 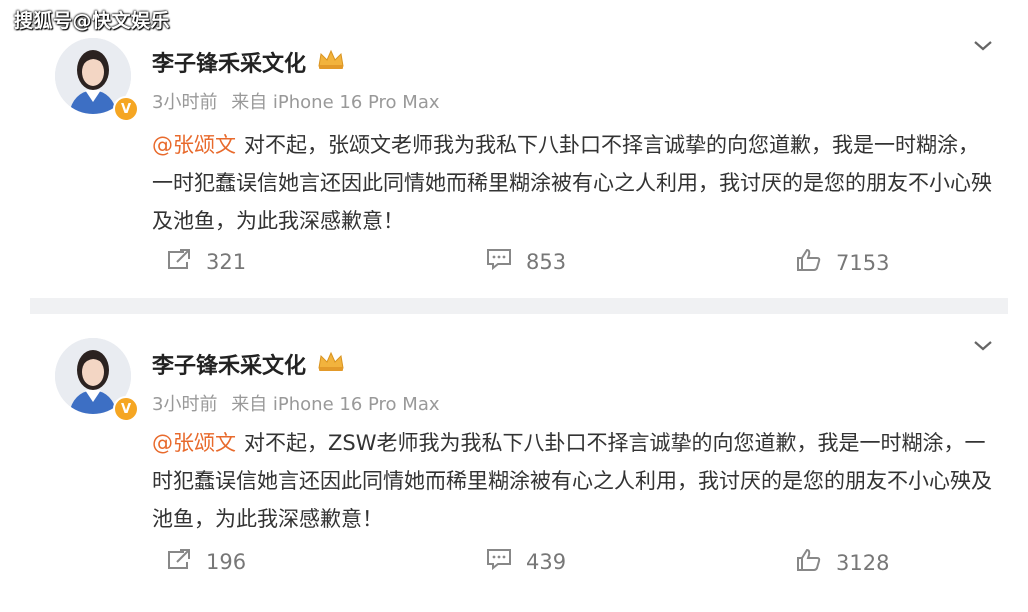 I want to click on comment-button: 853, so click(x=526, y=261).